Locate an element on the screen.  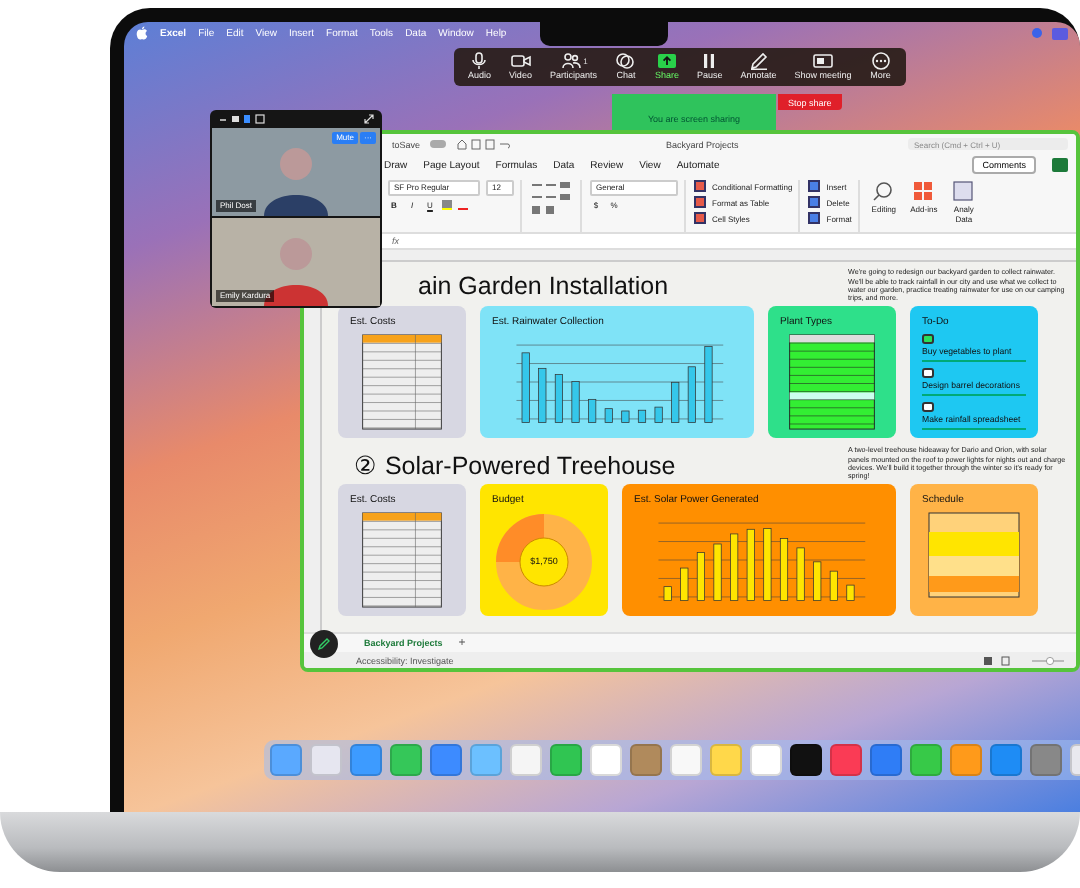
autosave-toggle is located at coordinates (438, 144).